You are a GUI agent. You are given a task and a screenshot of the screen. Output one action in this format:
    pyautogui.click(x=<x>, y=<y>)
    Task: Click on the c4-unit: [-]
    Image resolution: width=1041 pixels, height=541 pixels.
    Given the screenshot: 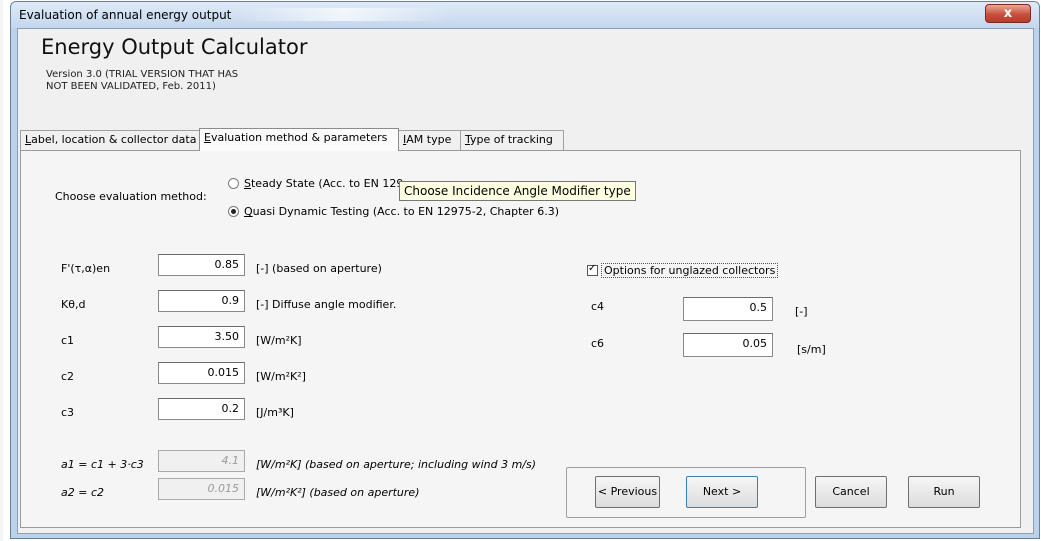 What is the action you would take?
    pyautogui.click(x=801, y=311)
    